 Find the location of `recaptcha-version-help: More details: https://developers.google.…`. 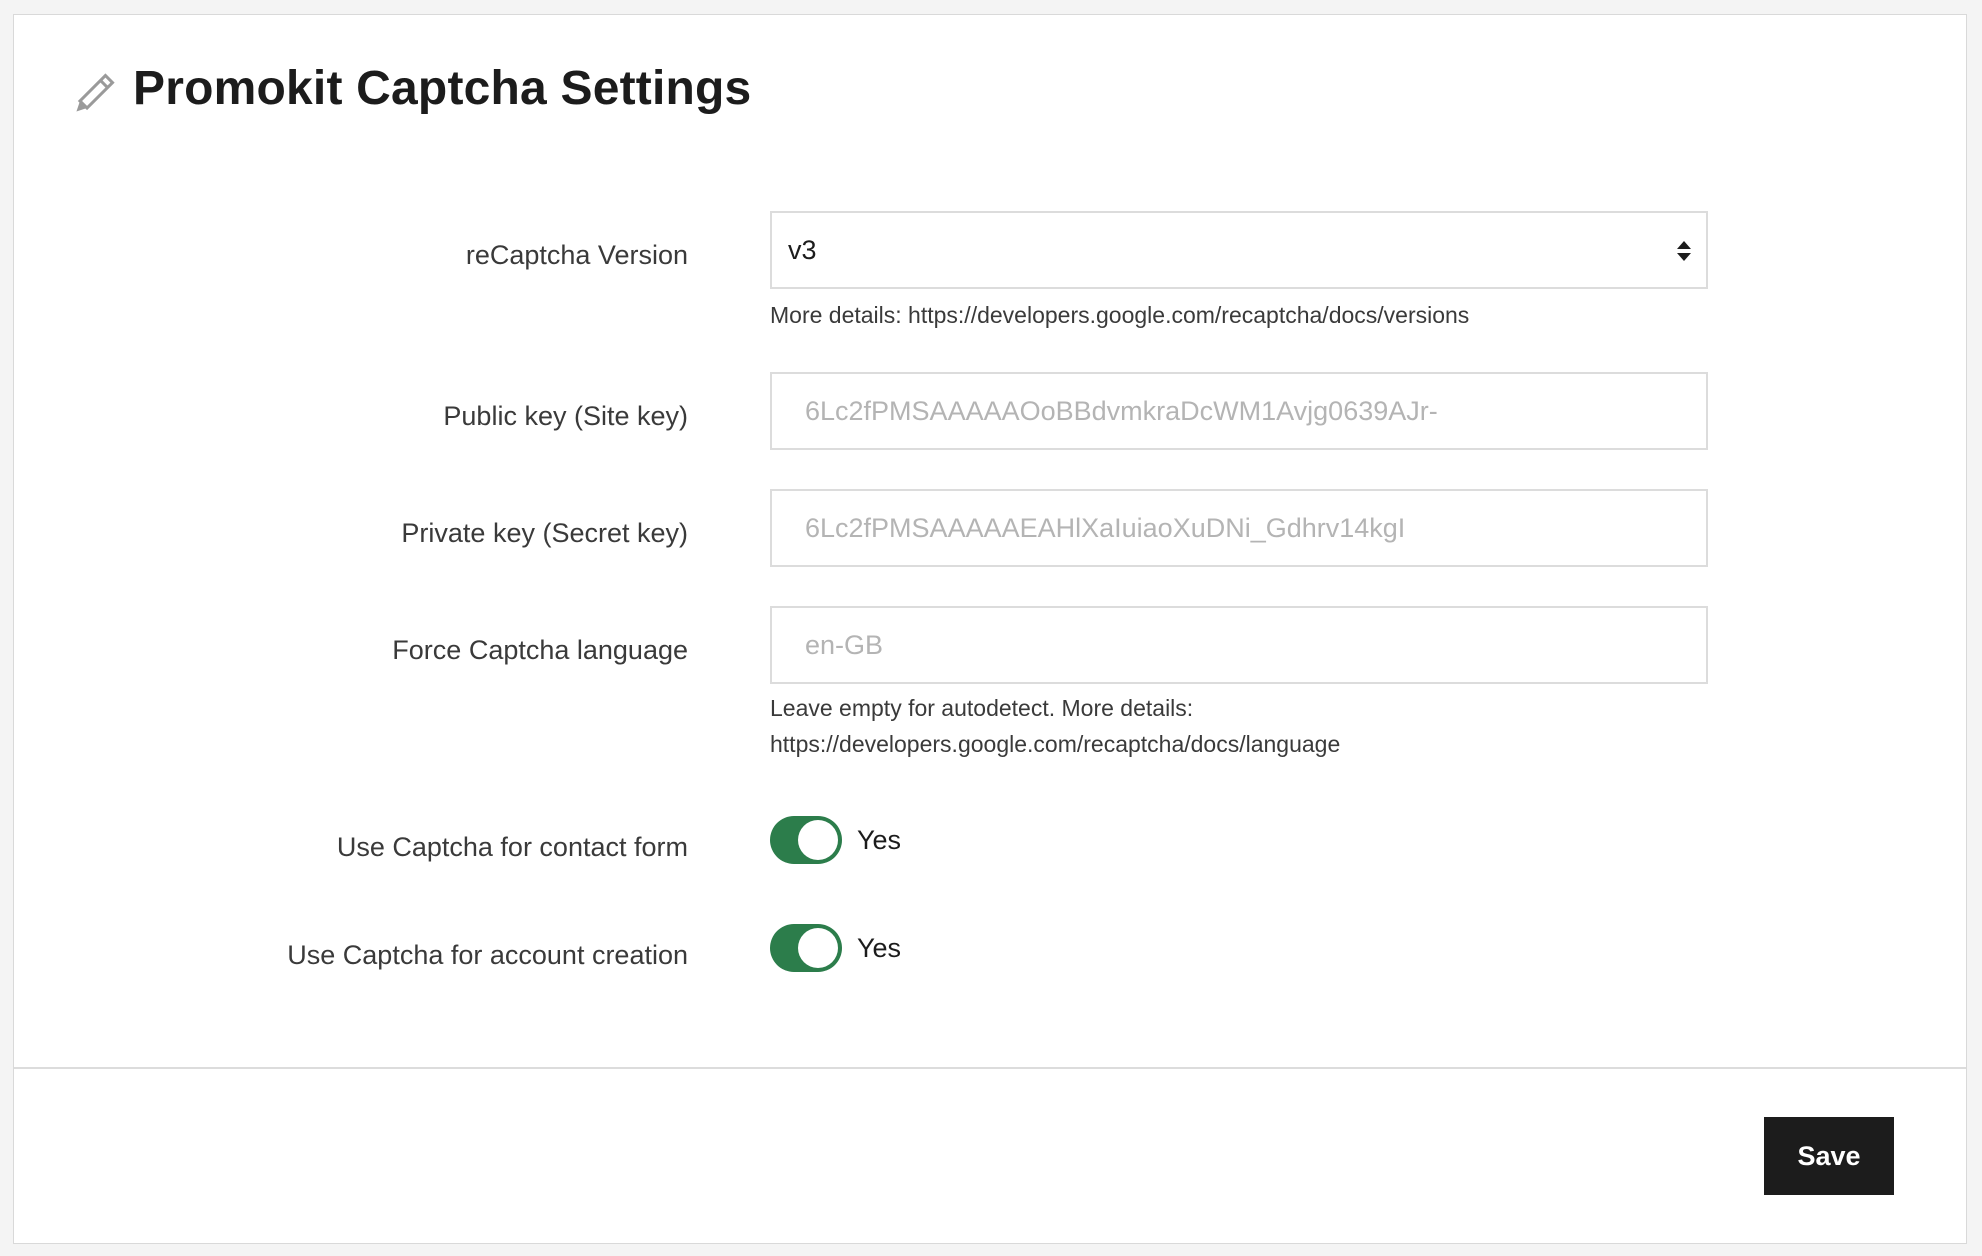

recaptcha-version-help: More details: https://developers.google.… is located at coordinates (1120, 315).